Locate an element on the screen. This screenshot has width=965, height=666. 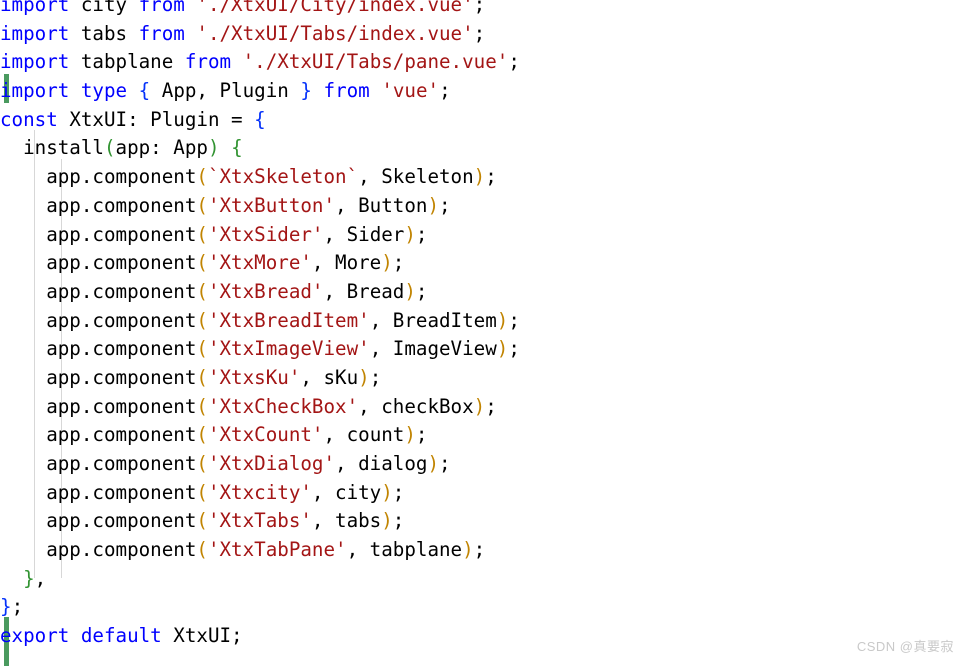
code-token: , city is located at coordinates (346, 492).